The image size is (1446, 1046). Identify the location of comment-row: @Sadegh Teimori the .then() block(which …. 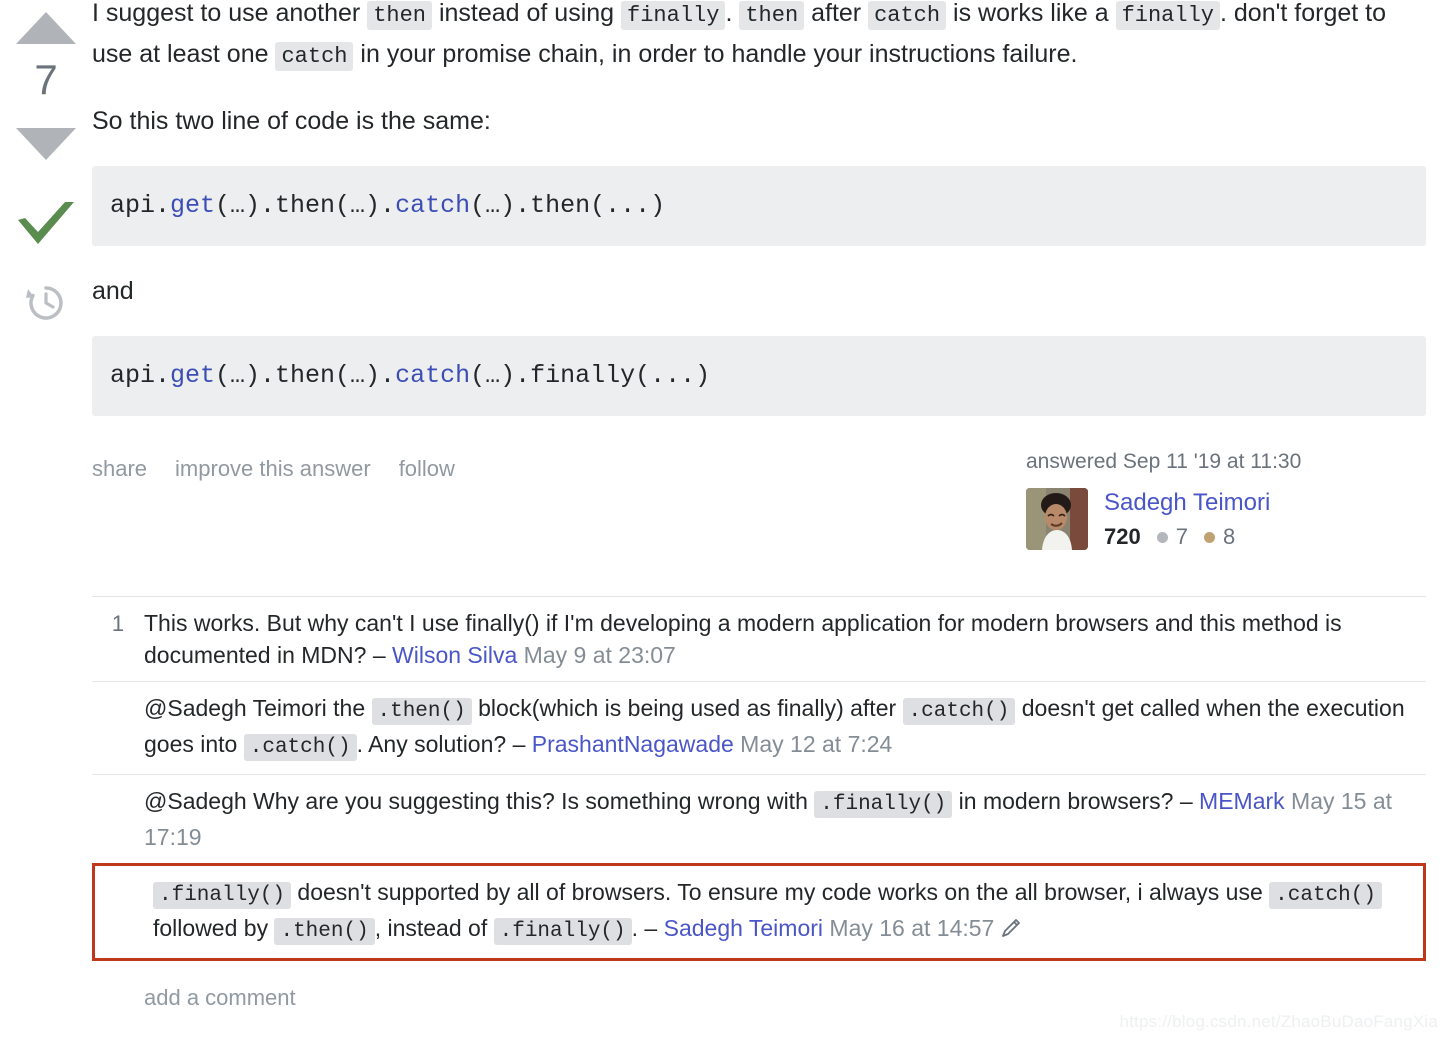
(759, 728).